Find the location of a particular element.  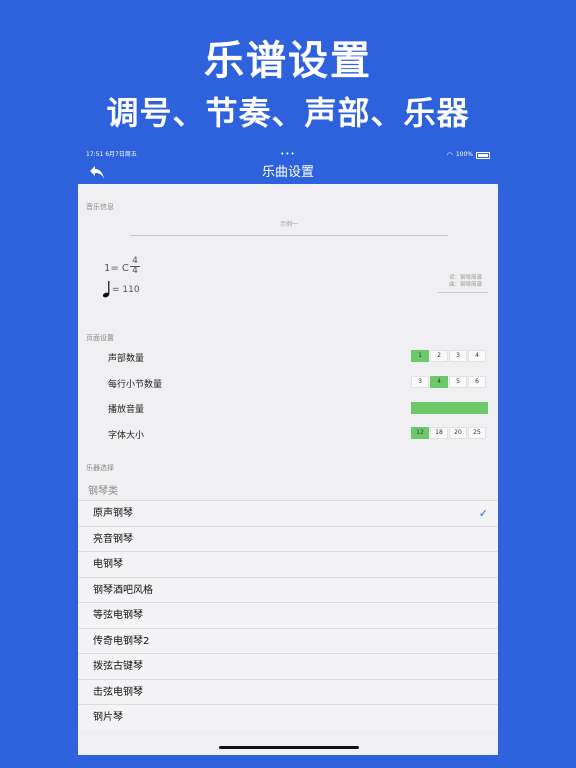

list-item-label: 亮音钢琴 is located at coordinates (113, 539).